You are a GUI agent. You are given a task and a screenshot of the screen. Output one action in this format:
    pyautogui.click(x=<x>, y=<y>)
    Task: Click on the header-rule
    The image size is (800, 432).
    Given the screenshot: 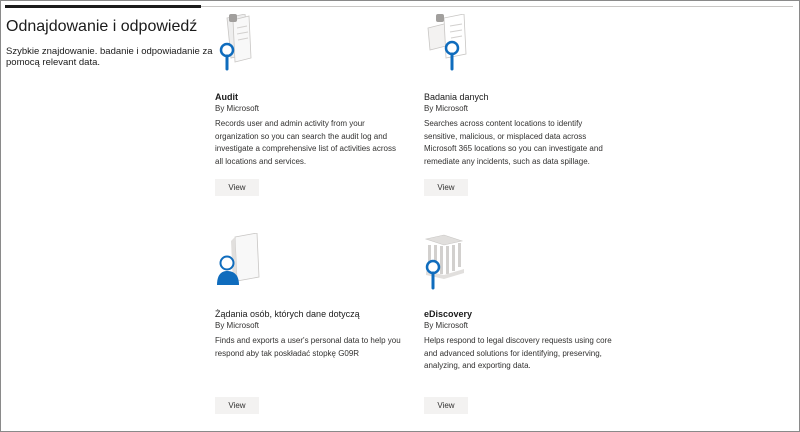 What is the action you would take?
    pyautogui.click(x=497, y=6)
    